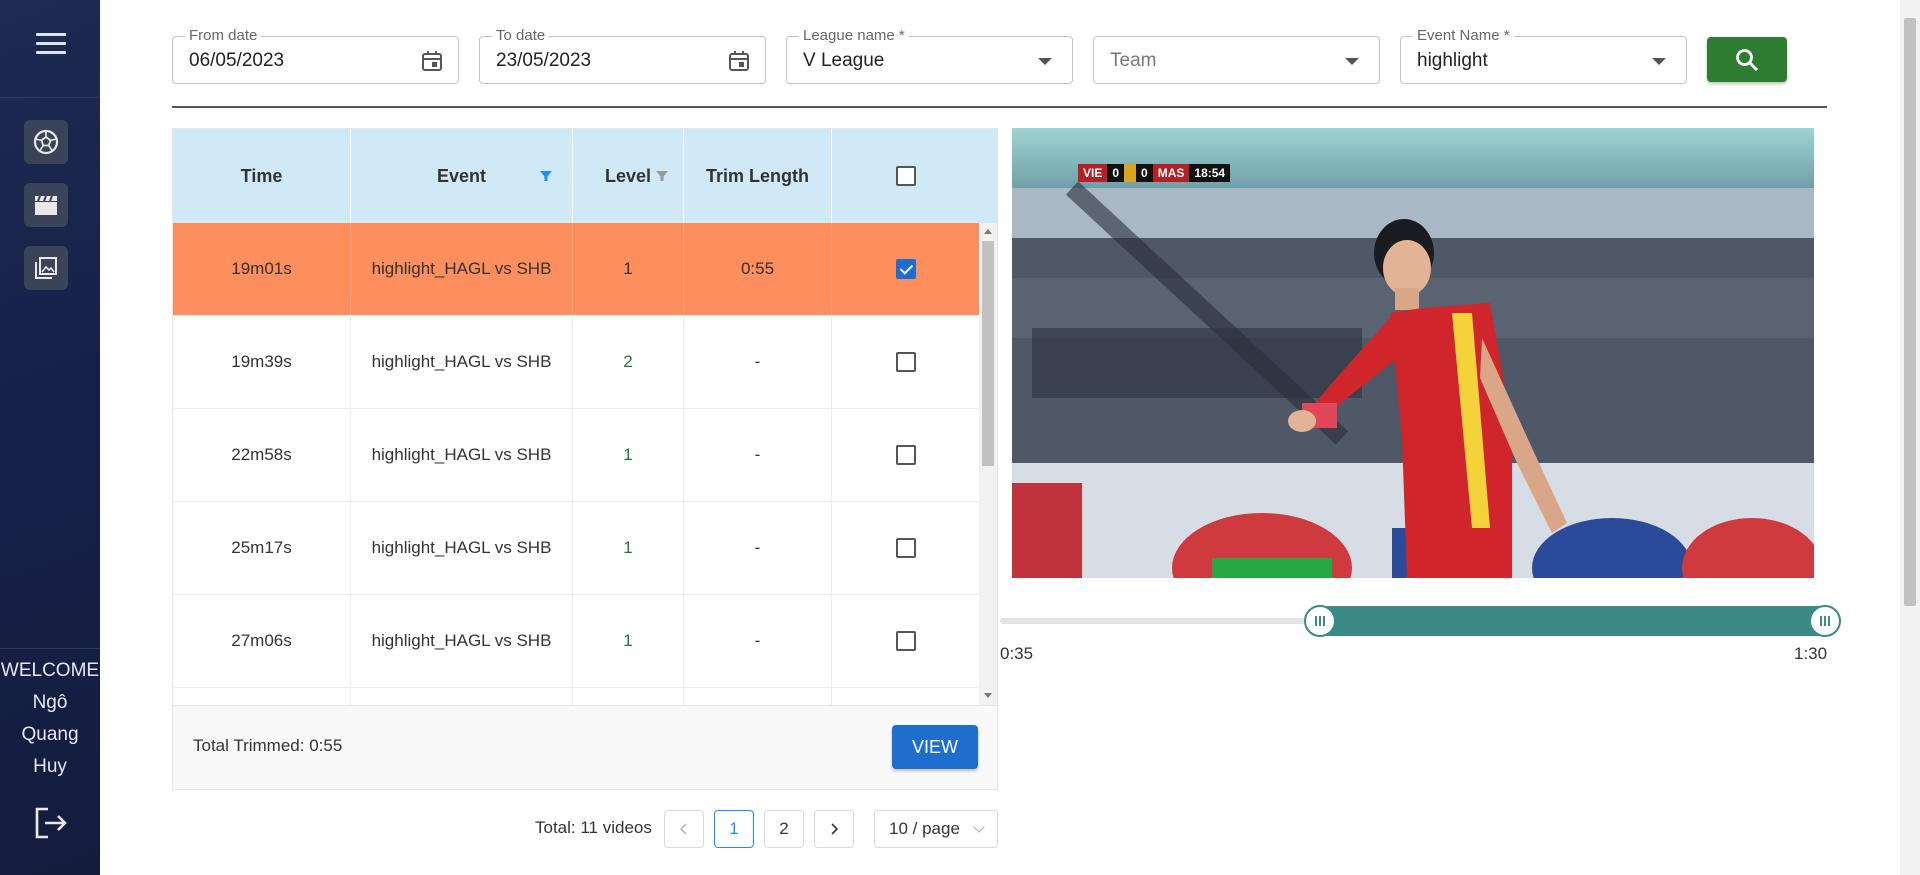 The height and width of the screenshot is (875, 1920). I want to click on page-size-select: 10 / page, so click(936, 829).